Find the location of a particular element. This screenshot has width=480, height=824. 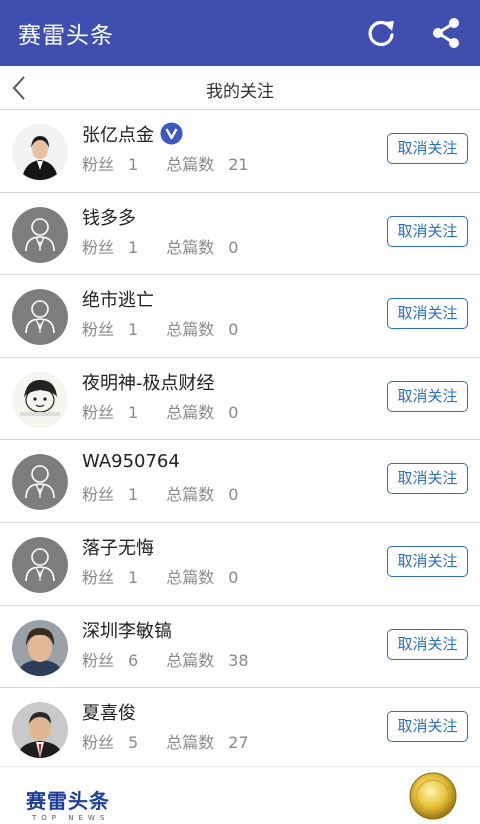

page-header: 我的关注 is located at coordinates (240, 88).